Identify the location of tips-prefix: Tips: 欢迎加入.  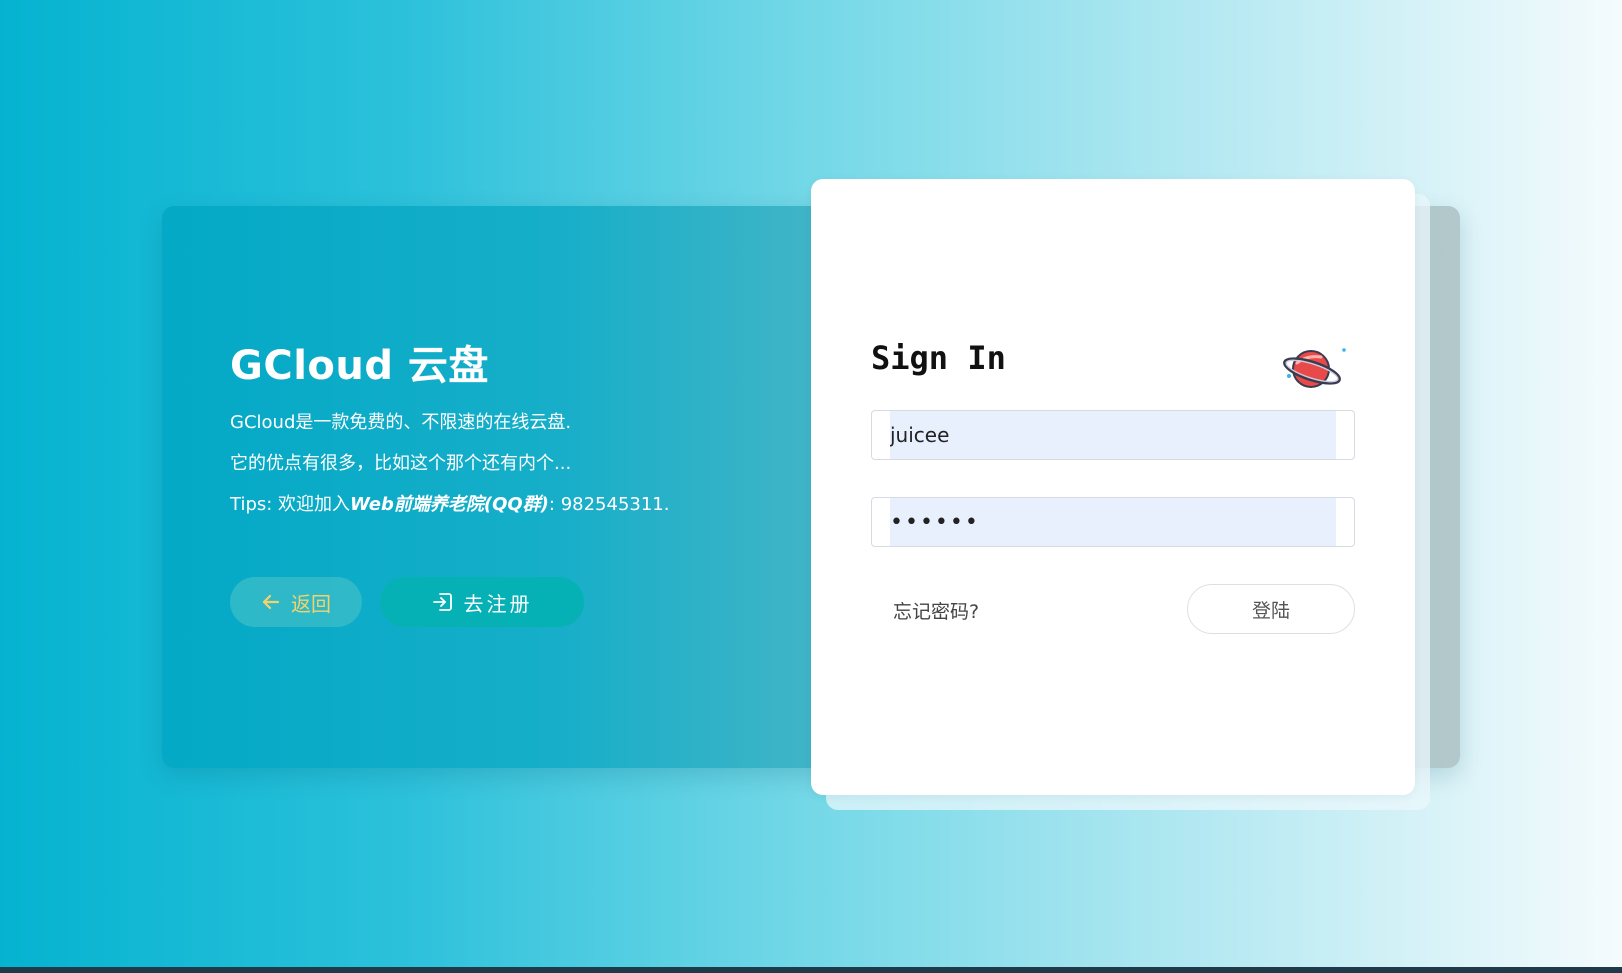
(290, 504).